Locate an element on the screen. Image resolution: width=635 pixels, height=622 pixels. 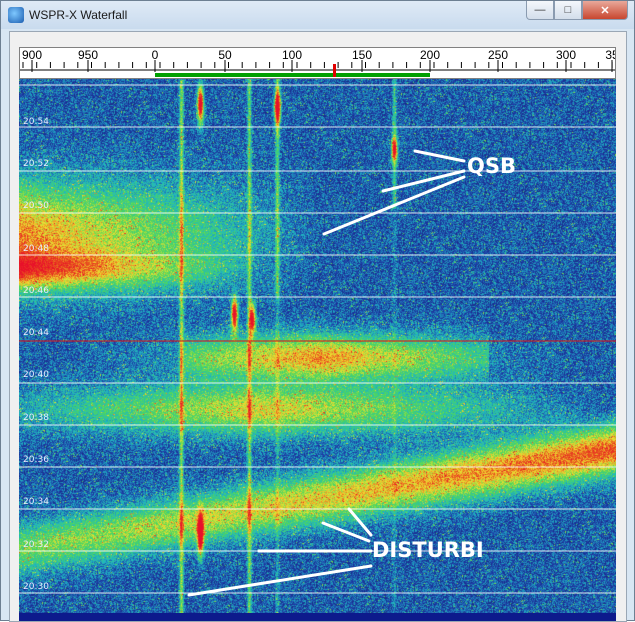
time-label: 20:50 is located at coordinates (36, 206).